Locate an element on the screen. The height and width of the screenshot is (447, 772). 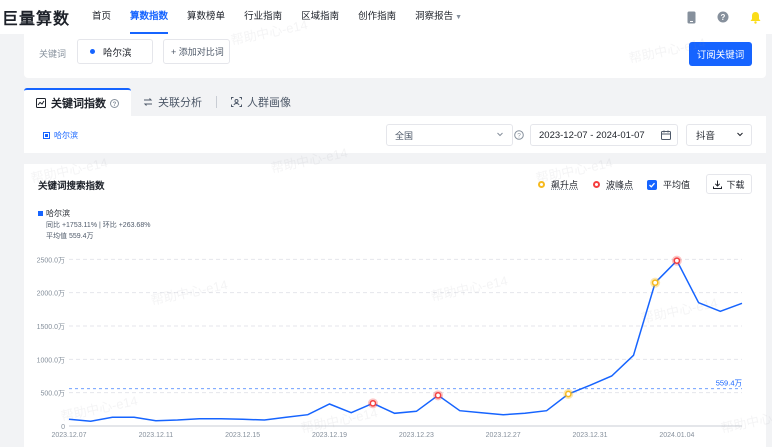
notification-bell-icon is located at coordinates (755, 17).